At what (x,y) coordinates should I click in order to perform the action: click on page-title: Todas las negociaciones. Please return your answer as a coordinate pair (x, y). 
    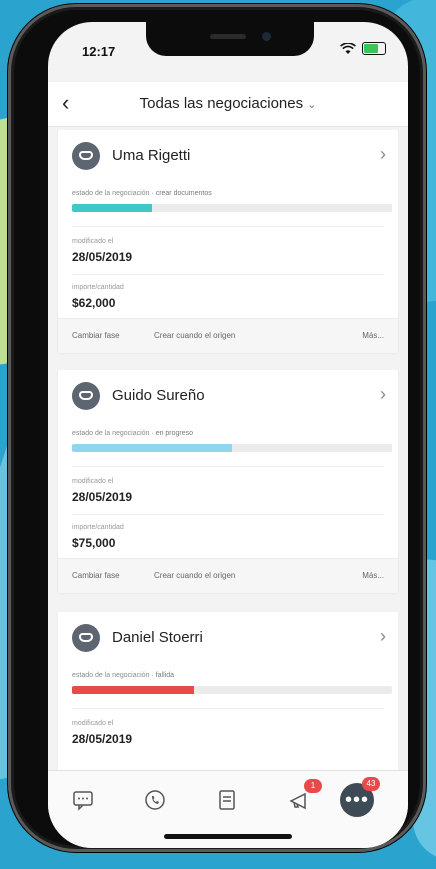
    Looking at the image, I should click on (221, 103).